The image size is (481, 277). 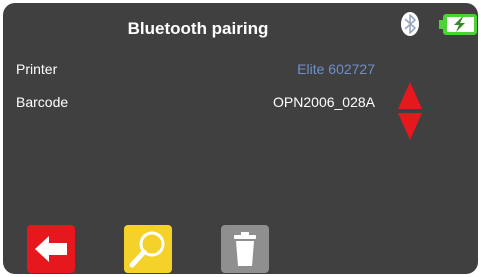 I want to click on delete-button, so click(x=245, y=249).